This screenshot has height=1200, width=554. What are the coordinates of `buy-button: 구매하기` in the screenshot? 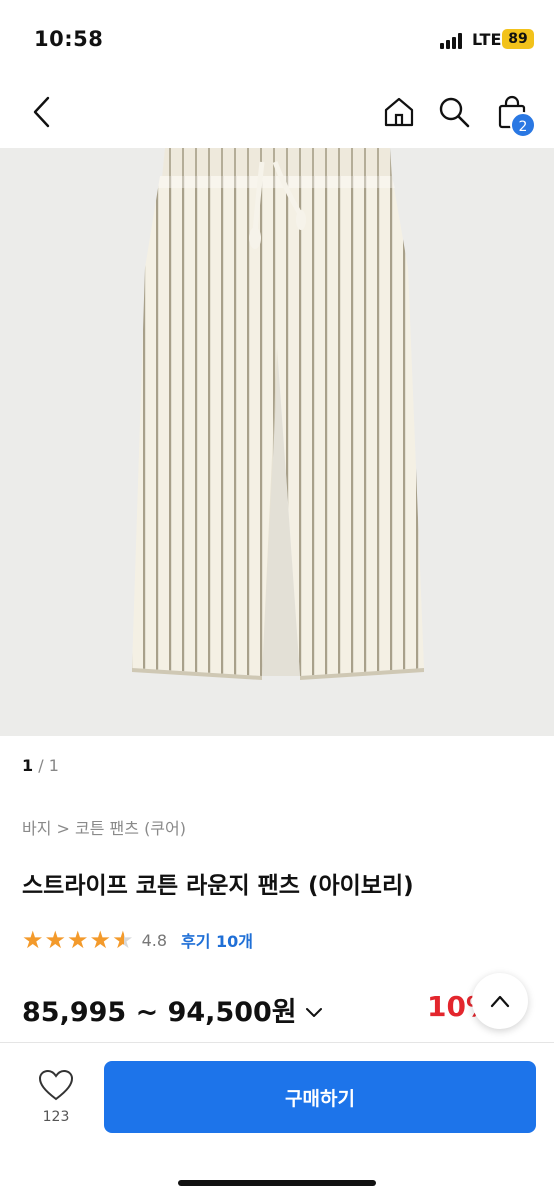 It's located at (320, 1097).